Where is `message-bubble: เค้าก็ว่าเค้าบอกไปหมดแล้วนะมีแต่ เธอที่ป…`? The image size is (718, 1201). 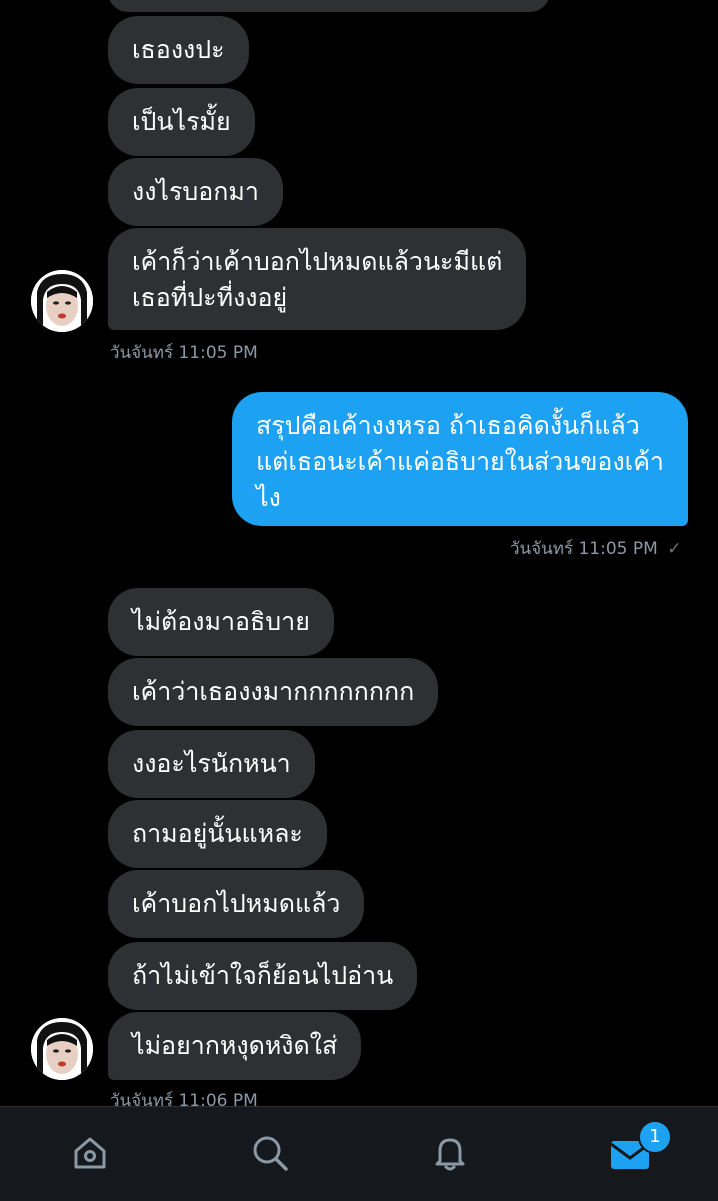 message-bubble: เค้าก็ว่าเค้าบอกไปหมดแล้วนะมีแต่ เธอที่ป… is located at coordinates (317, 279).